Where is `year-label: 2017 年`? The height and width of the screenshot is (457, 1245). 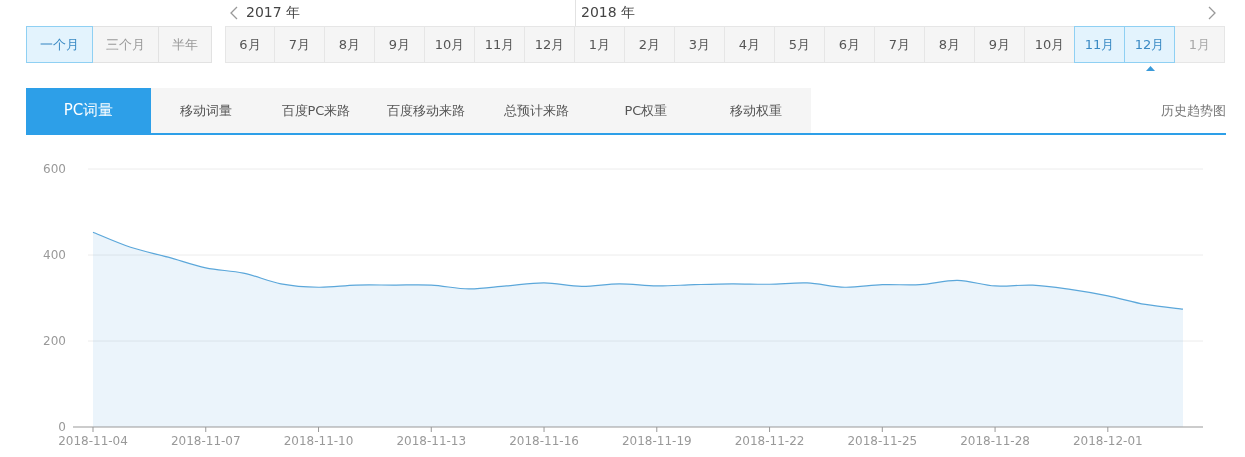
year-label: 2017 年 is located at coordinates (273, 13).